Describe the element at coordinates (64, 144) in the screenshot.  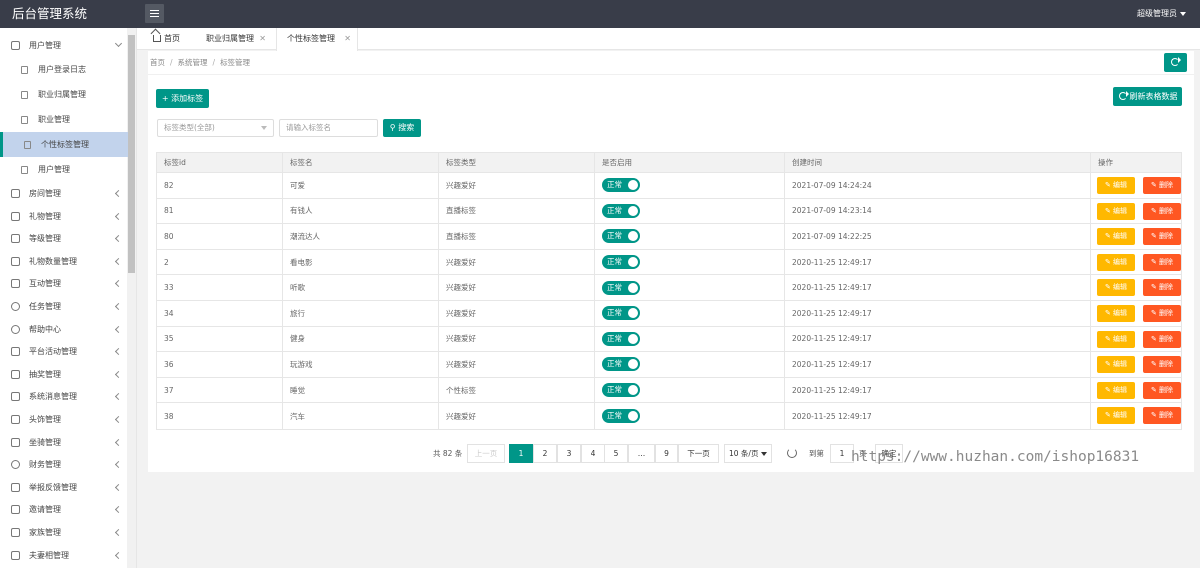
I see `sidebar-subitem: 个性标签管理` at that location.